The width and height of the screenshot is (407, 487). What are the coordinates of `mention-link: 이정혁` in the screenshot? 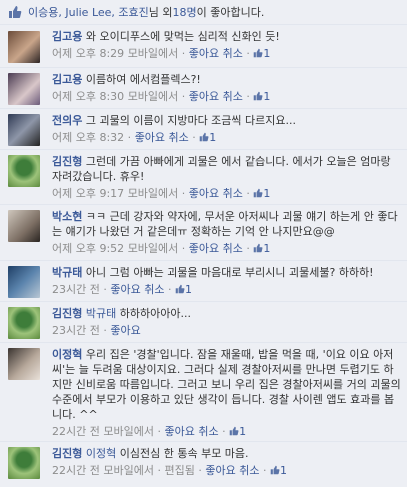 It's located at (101, 453).